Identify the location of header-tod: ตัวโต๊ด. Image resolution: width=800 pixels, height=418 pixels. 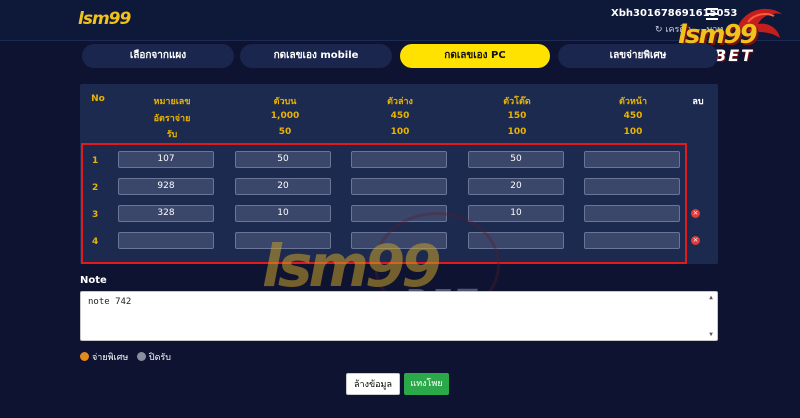
(517, 102).